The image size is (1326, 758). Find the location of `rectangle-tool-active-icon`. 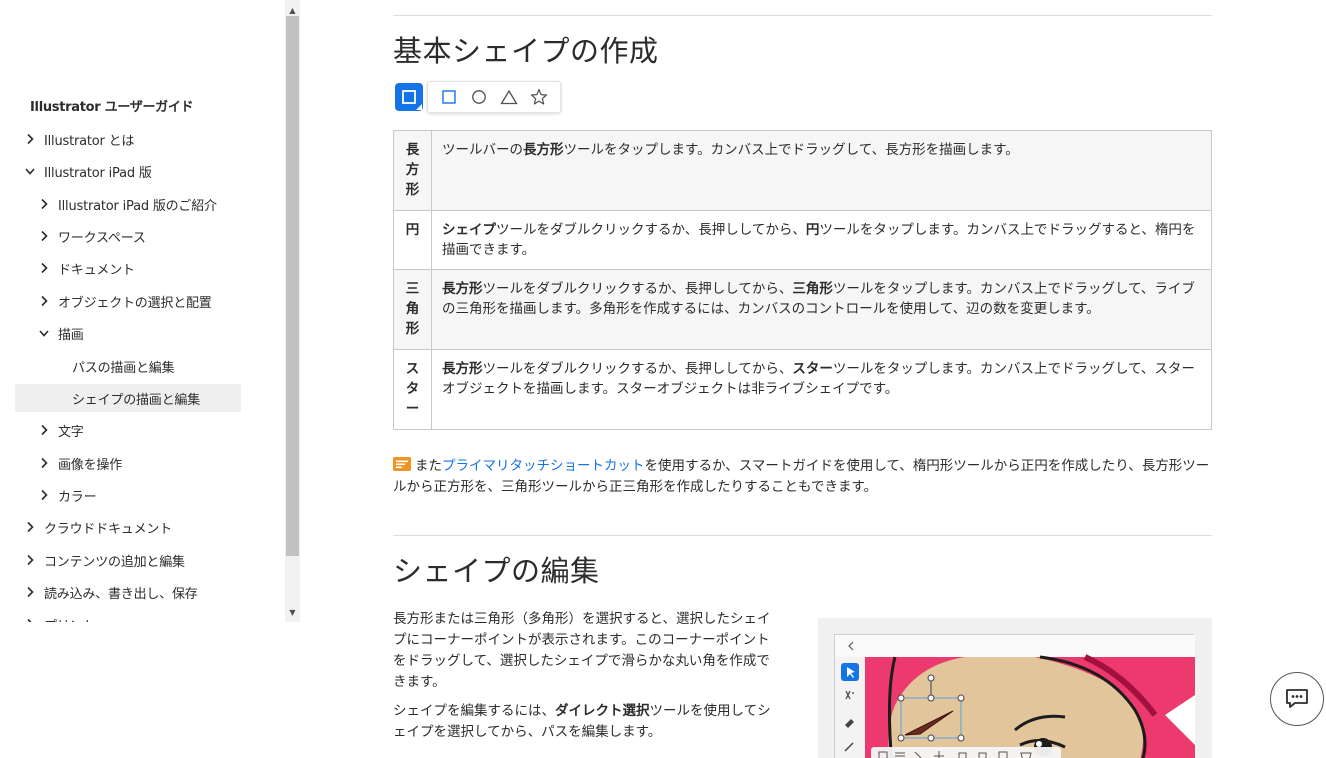

rectangle-tool-active-icon is located at coordinates (409, 97).